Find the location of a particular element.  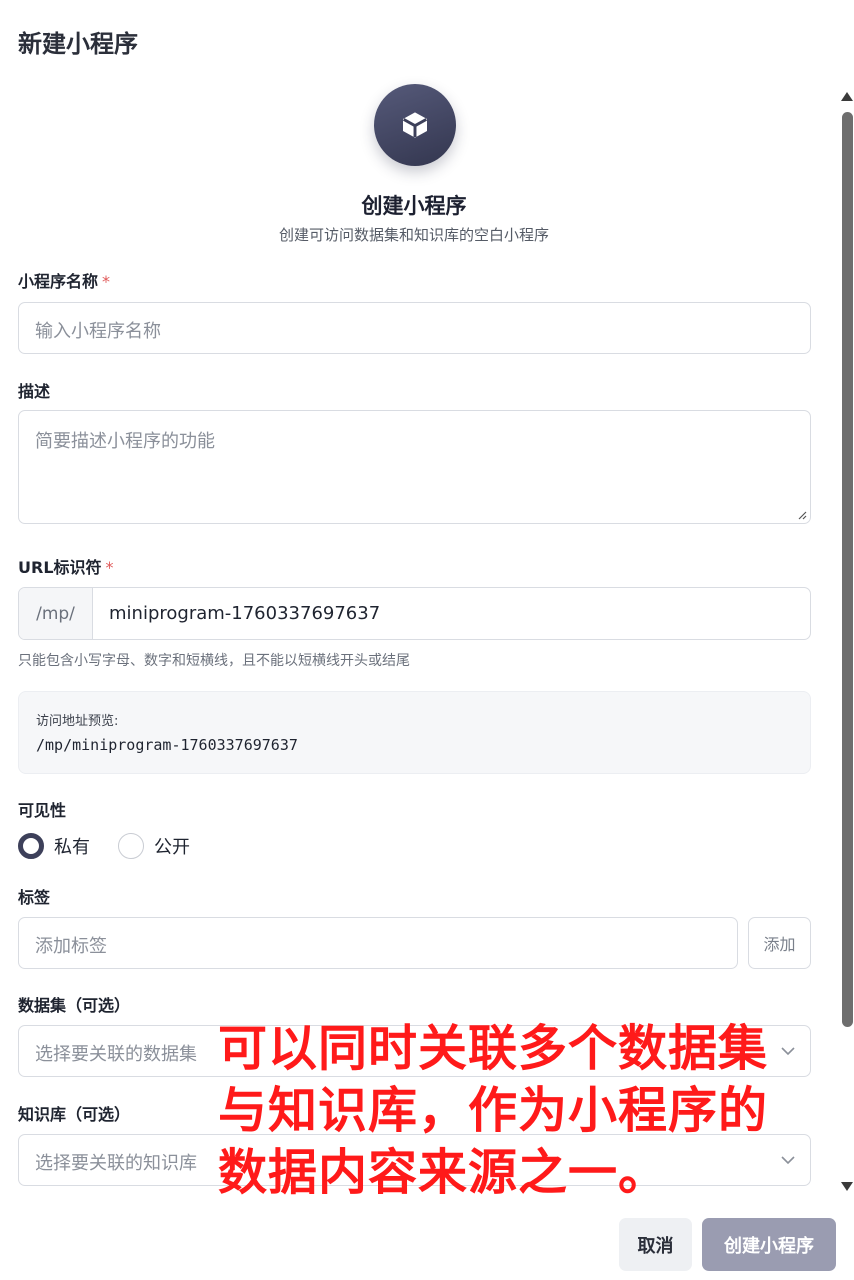

name-label: 小程序名称 * is located at coordinates (64, 280).